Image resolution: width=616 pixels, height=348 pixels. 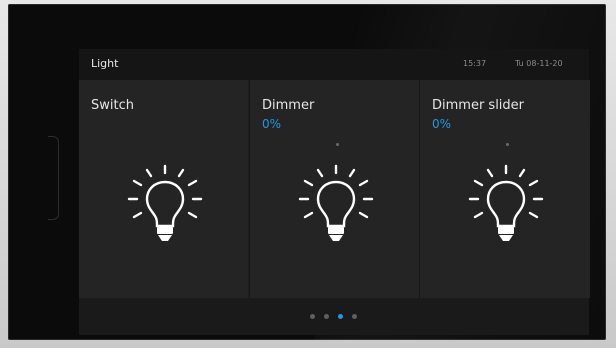 What do you see at coordinates (334, 64) in the screenshot?
I see `status-bar: Light 15:37 Tu 08-11-20` at bounding box center [334, 64].